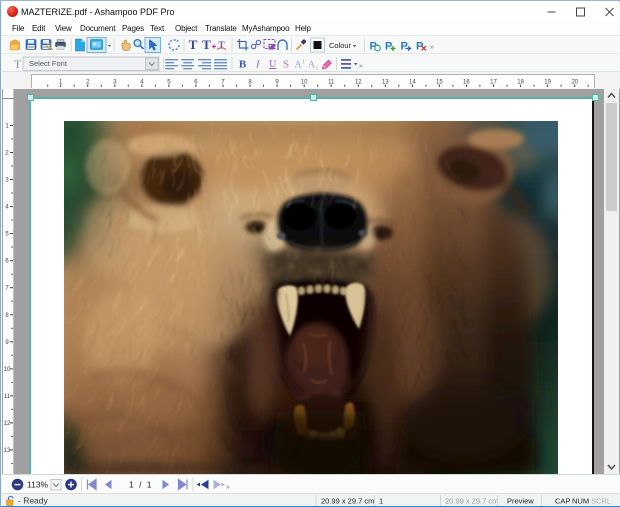  I want to click on svg-text: SCRL, so click(601, 501).